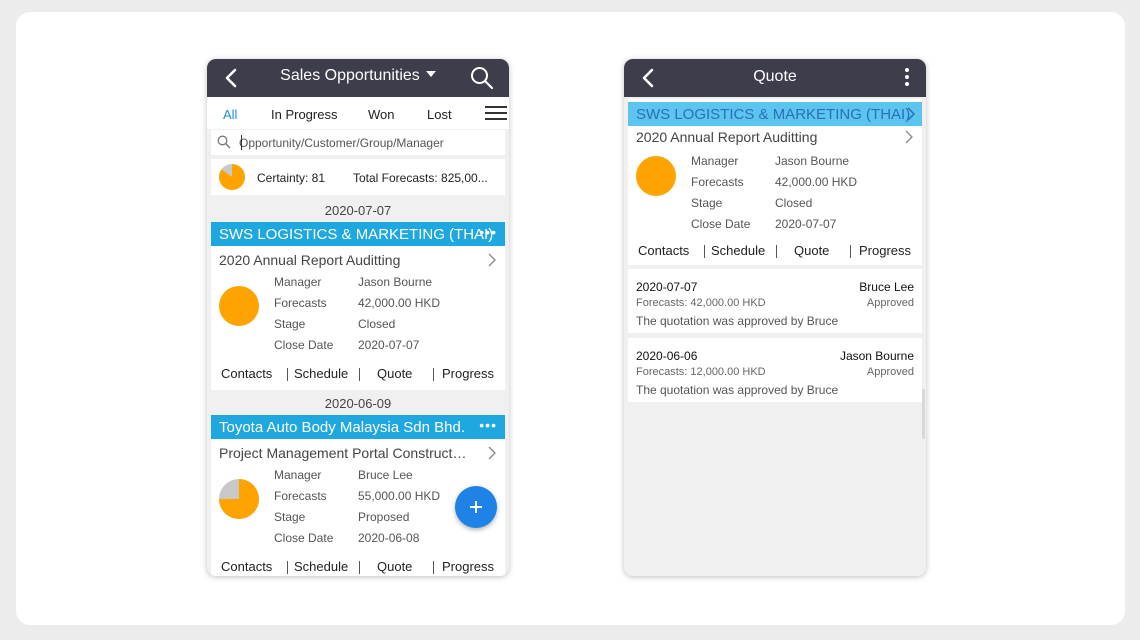 Image resolution: width=1140 pixels, height=640 pixels. What do you see at coordinates (381, 114) in the screenshot?
I see `tab-won: Won` at bounding box center [381, 114].